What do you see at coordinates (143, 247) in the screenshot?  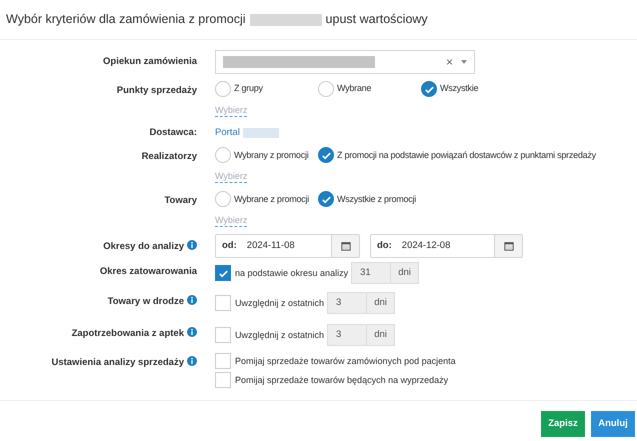 I see `field-label: Okresy do analizy` at bounding box center [143, 247].